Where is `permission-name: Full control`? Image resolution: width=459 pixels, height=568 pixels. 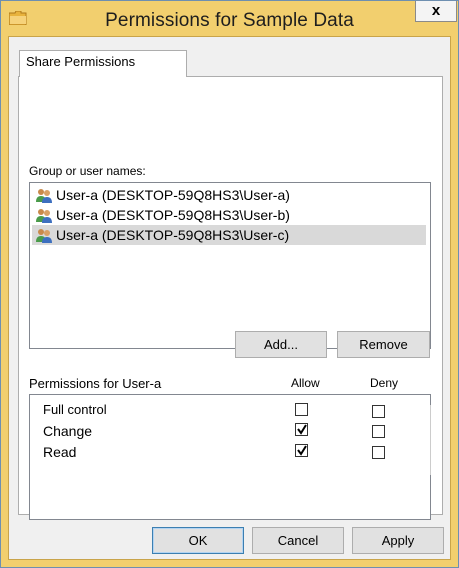 permission-name: Full control is located at coordinates (75, 409).